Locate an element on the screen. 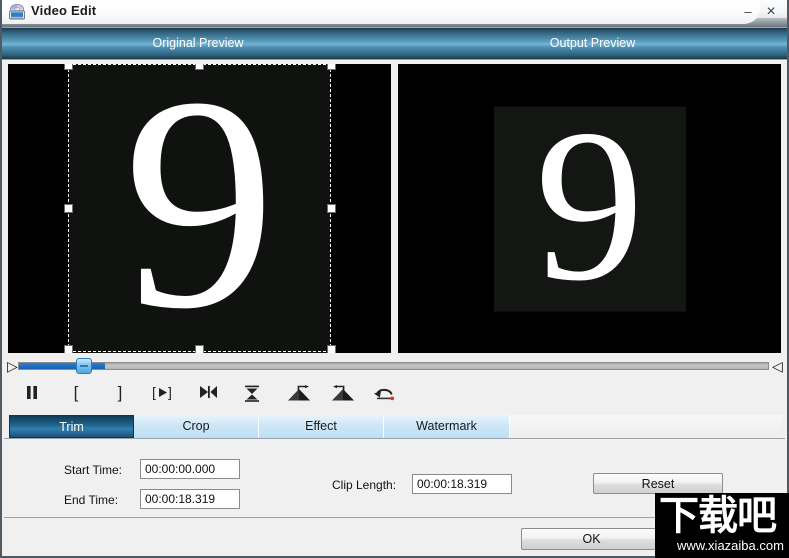 The width and height of the screenshot is (789, 558). crop-handle-middle-left is located at coordinates (68, 208).